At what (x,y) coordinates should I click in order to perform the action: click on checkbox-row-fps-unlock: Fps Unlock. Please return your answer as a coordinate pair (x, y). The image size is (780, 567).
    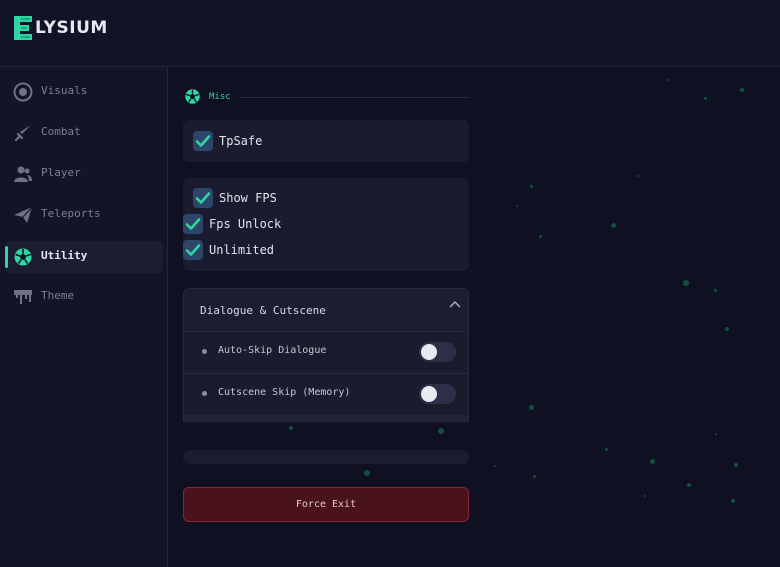
    Looking at the image, I should click on (232, 224).